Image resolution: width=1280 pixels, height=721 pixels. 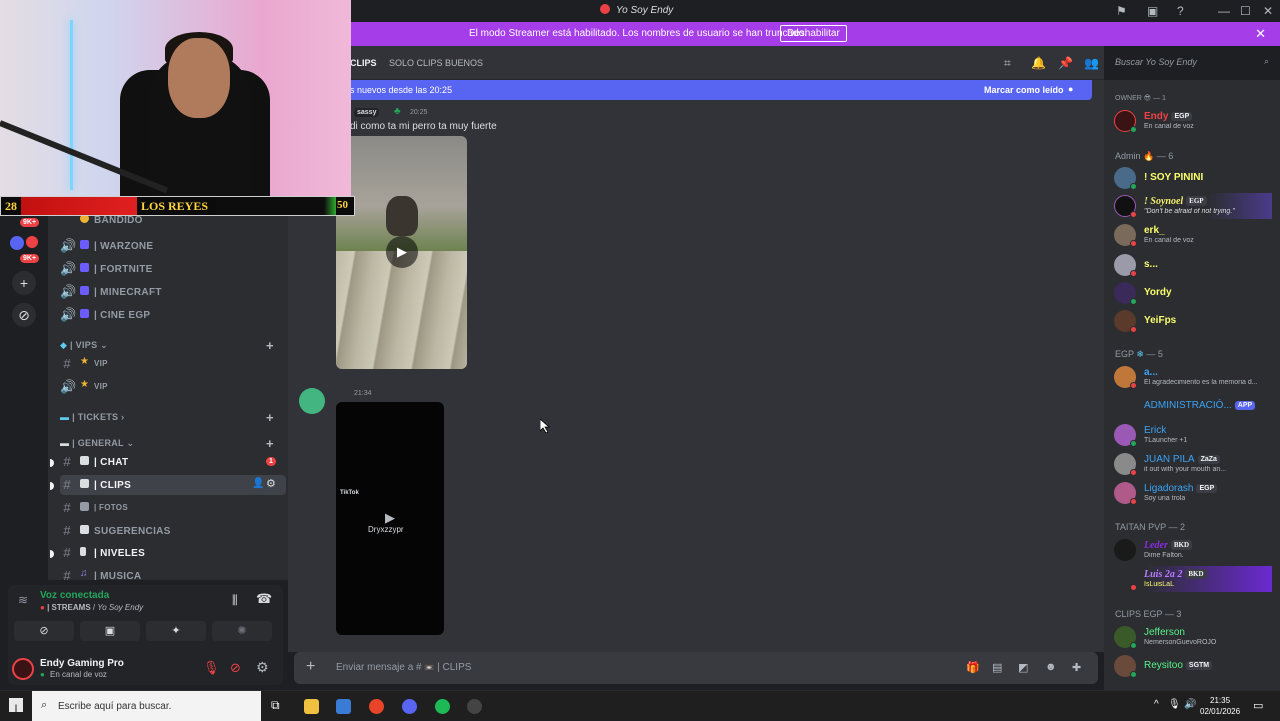 What do you see at coordinates (436, 63) in the screenshot?
I see `channel-topic: SOLO CLIPS BUENOS` at bounding box center [436, 63].